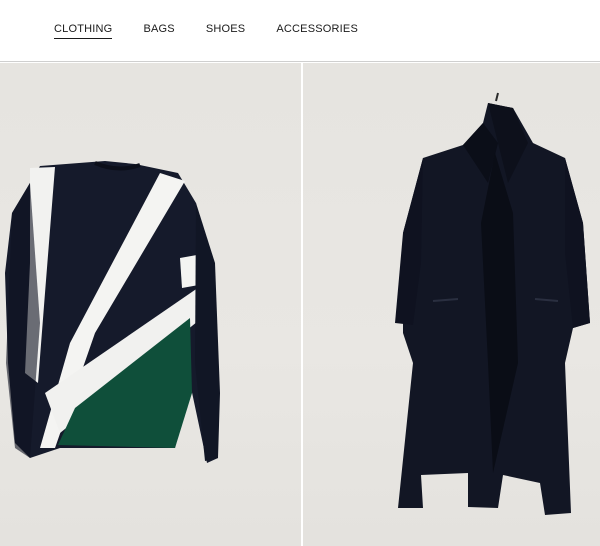 This screenshot has width=600, height=546. Describe the element at coordinates (226, 31) in the screenshot. I see `nav-shoes: SHOES` at that location.